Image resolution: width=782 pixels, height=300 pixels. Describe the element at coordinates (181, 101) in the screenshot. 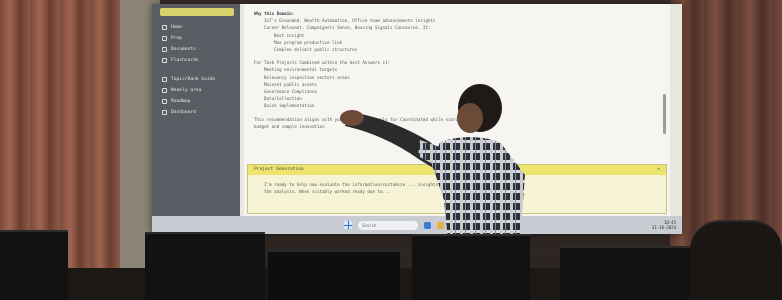

I see `sidebar-item-label: Roadmap` at that location.